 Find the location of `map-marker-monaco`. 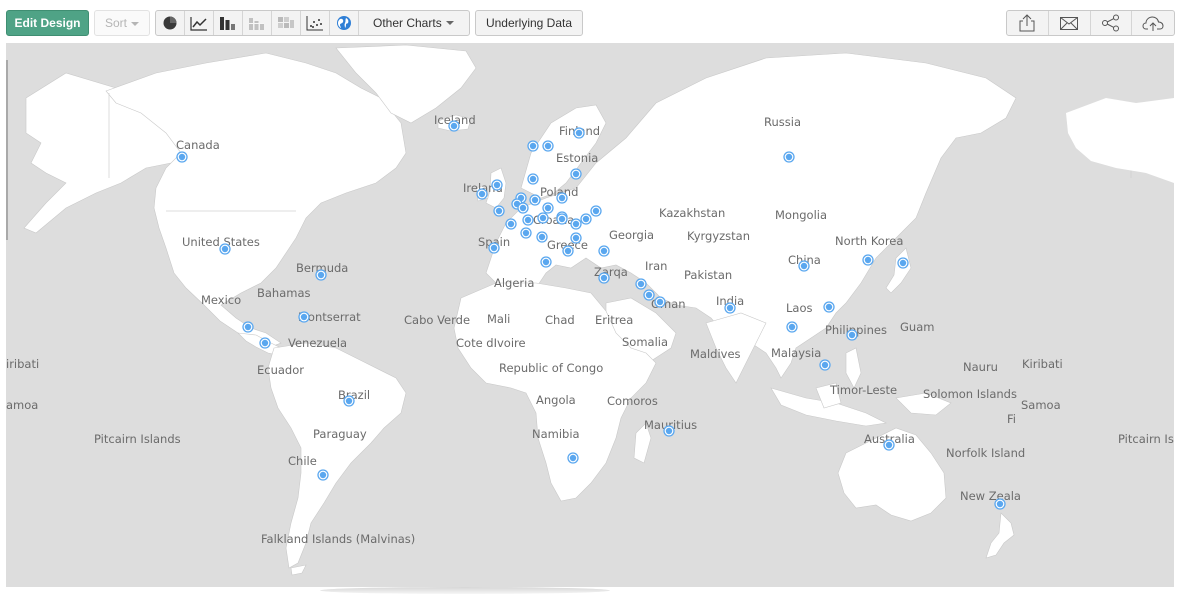

map-marker-monaco is located at coordinates (526, 233).